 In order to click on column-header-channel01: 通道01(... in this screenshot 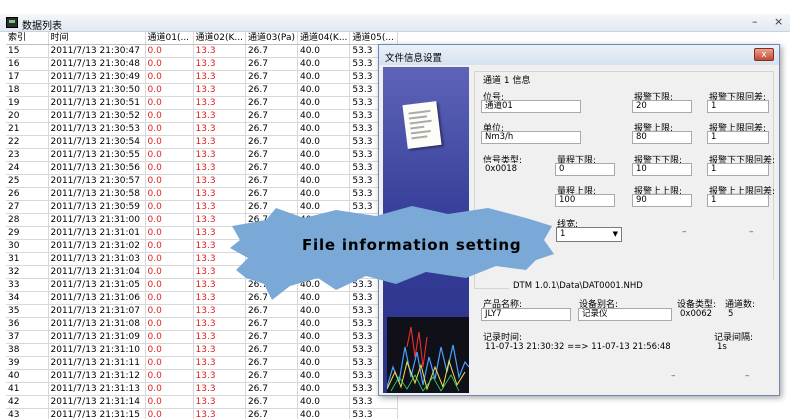, I will do `click(169, 38)`.